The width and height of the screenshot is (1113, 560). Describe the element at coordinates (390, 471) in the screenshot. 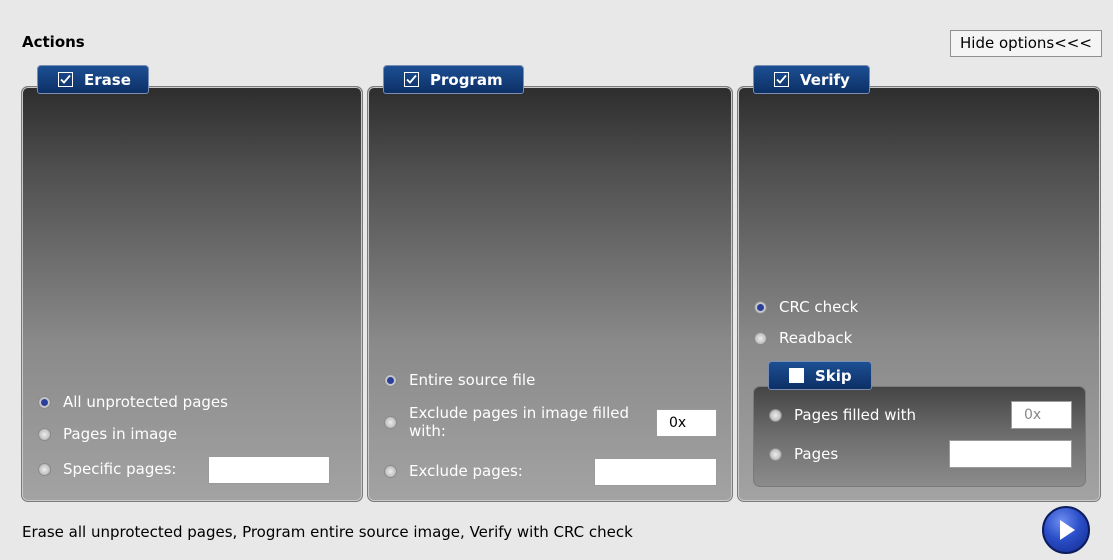

I see `radio-exclude-pages` at that location.